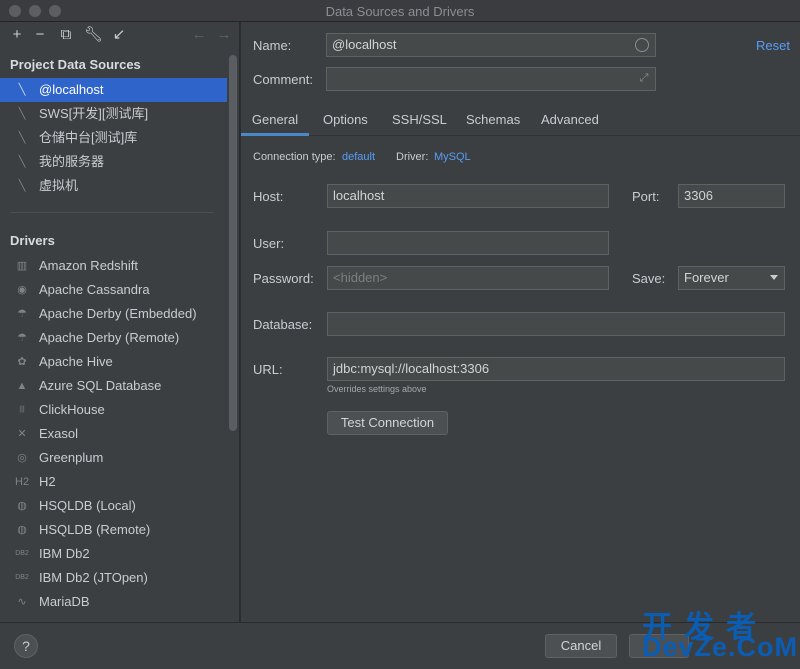 Image resolution: width=800 pixels, height=669 pixels. Describe the element at coordinates (556, 369) in the screenshot. I see `url-input: jdbc:mysql://localhost:3306` at that location.